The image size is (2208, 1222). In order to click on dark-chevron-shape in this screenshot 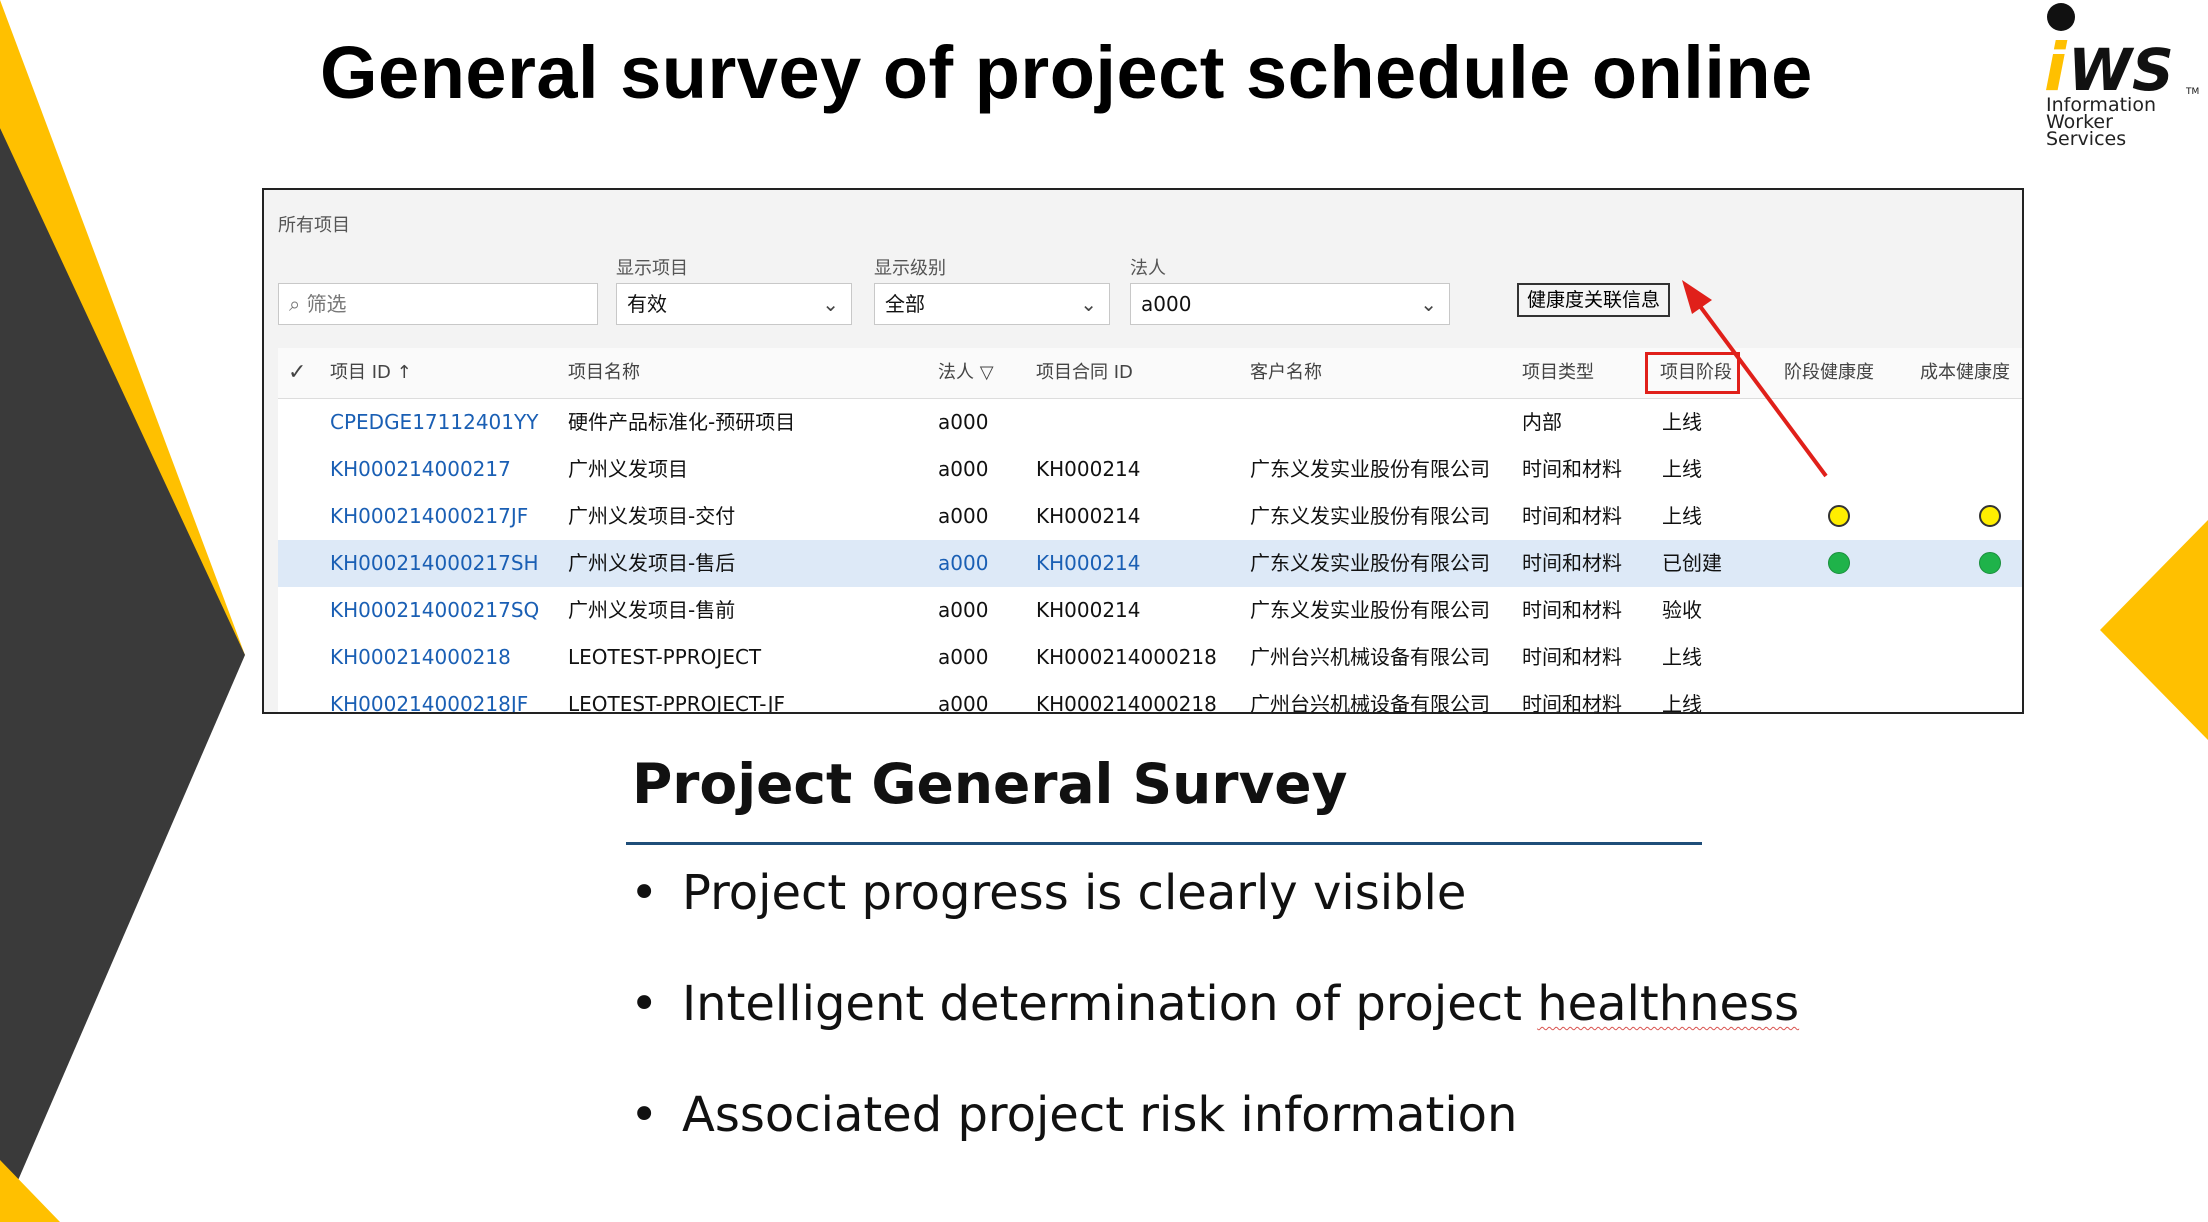, I will do `click(122, 675)`.